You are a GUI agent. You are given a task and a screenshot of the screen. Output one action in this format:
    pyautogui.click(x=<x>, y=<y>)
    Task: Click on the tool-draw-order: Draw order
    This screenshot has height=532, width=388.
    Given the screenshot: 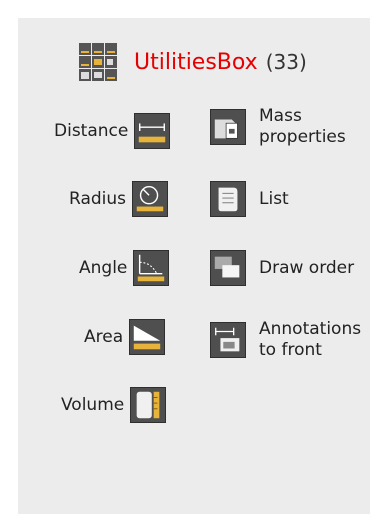 What is the action you would take?
    pyautogui.click(x=282, y=268)
    